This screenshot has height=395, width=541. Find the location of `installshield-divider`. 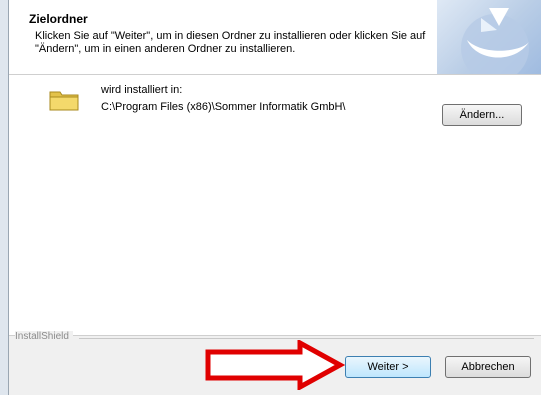

installshield-divider is located at coordinates (306, 338).